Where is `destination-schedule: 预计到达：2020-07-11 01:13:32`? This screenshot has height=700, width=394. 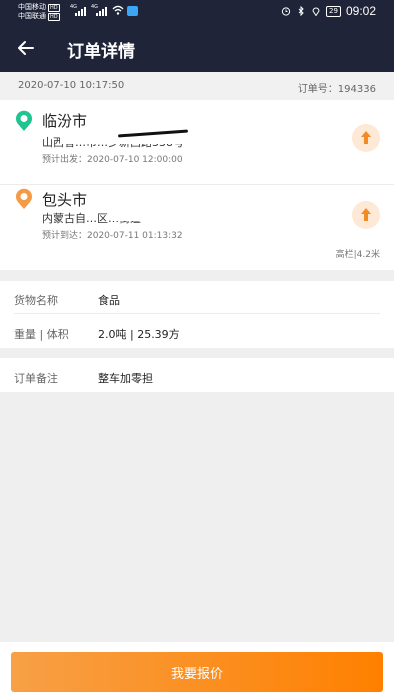 destination-schedule: 预计到达：2020-07-11 01:13:32 is located at coordinates (112, 236).